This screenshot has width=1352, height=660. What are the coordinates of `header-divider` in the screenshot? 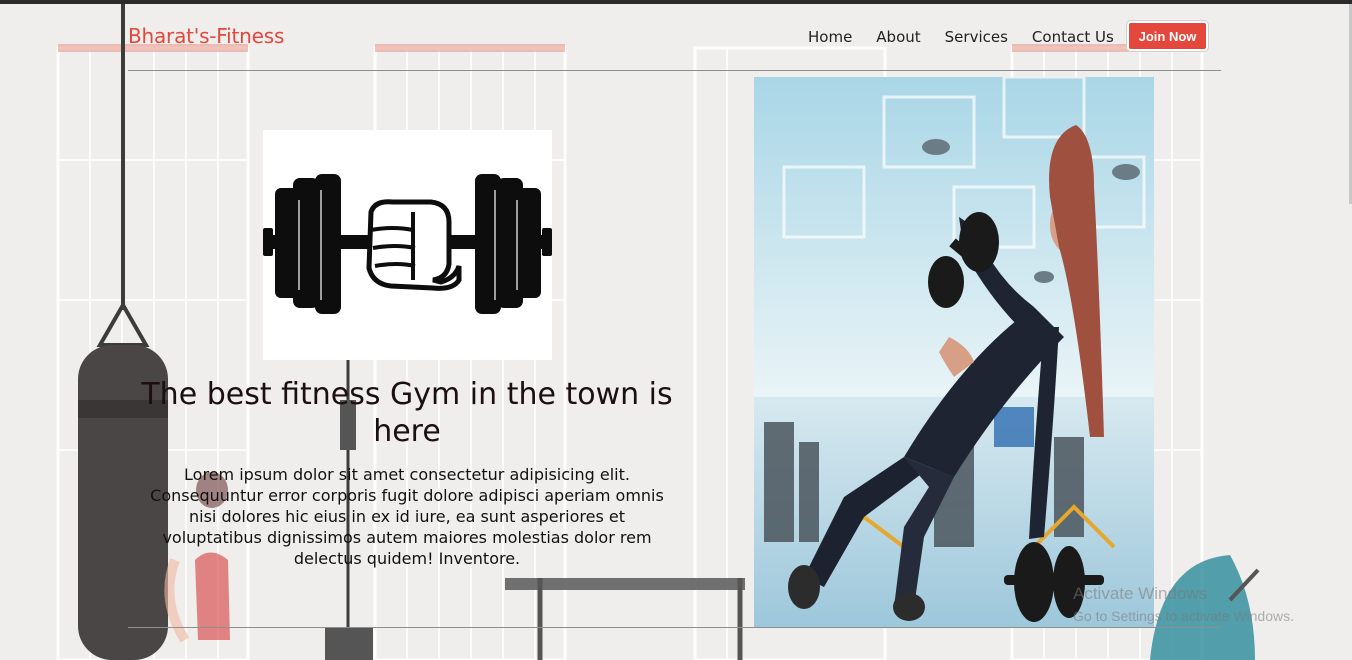 It's located at (674, 70).